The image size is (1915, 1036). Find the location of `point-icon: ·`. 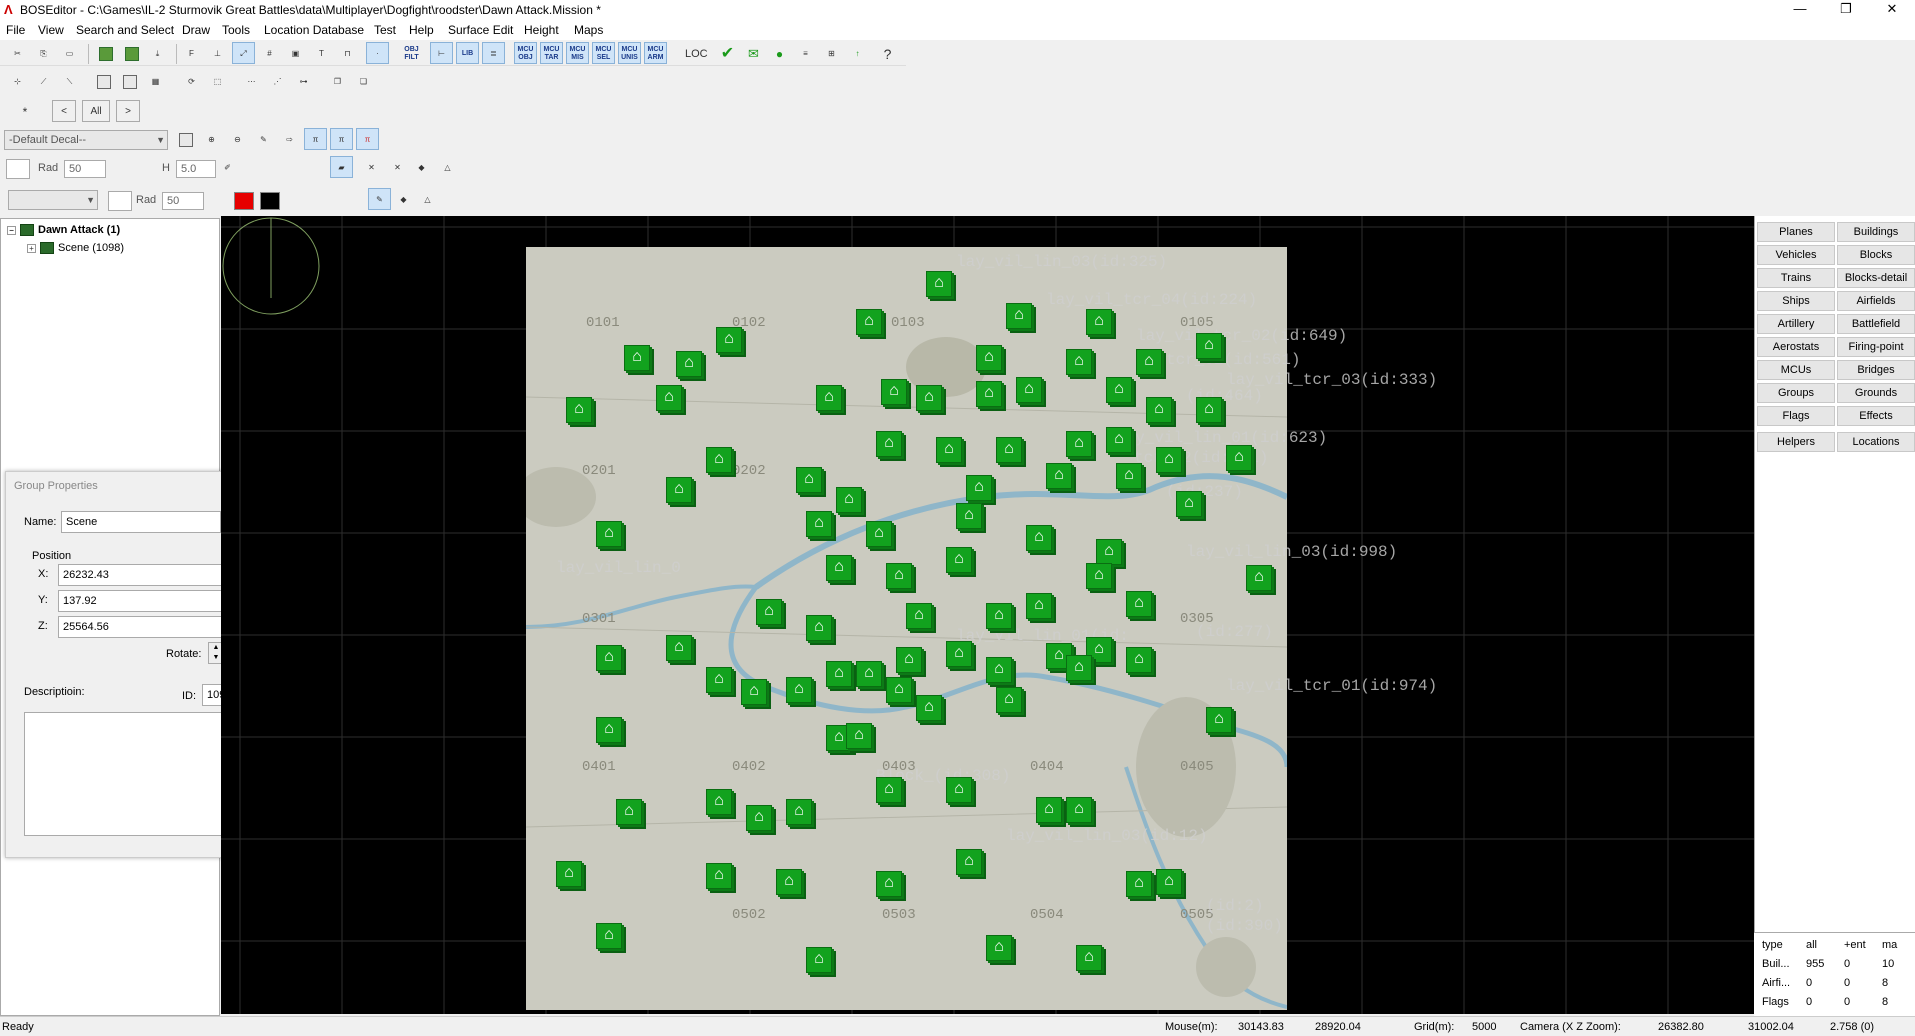

point-icon: · is located at coordinates (377, 53).